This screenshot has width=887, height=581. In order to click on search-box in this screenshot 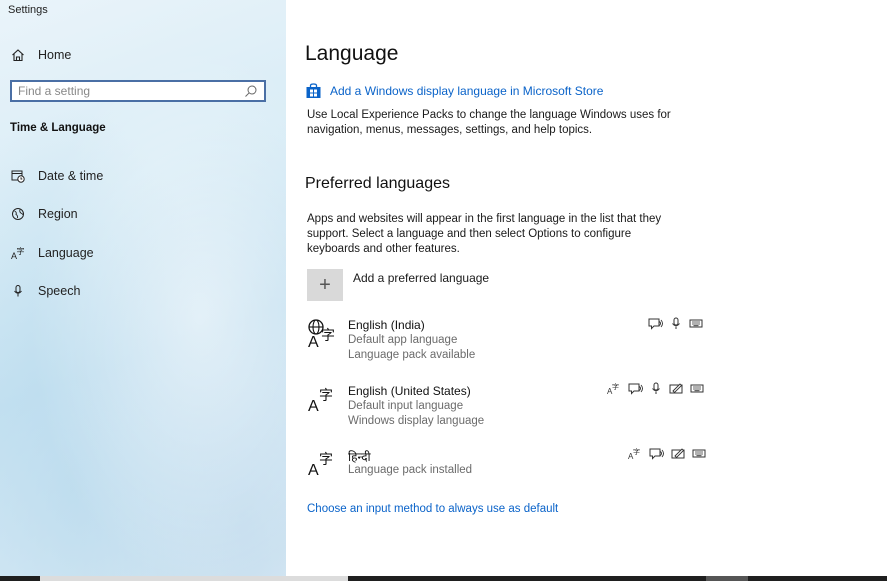, I will do `click(138, 91)`.